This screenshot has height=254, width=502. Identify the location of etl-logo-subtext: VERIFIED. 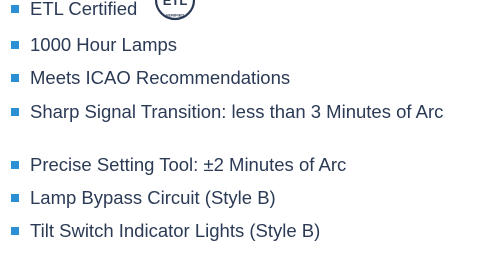
(175, 15).